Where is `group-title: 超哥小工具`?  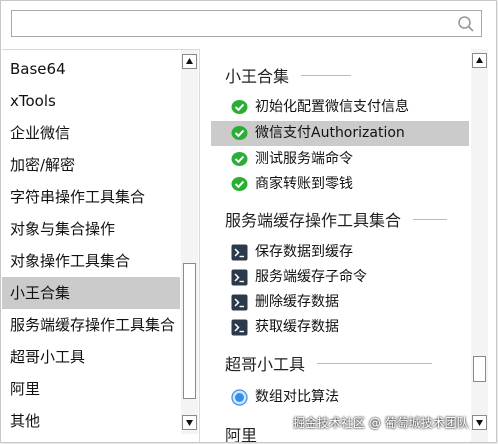
group-title: 超哥小工具 is located at coordinates (265, 364).